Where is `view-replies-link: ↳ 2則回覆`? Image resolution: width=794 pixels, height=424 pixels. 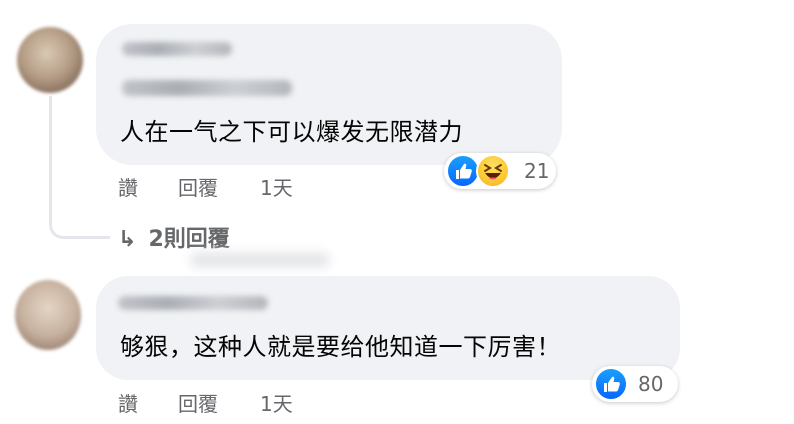 view-replies-link: ↳ 2則回覆 is located at coordinates (174, 237).